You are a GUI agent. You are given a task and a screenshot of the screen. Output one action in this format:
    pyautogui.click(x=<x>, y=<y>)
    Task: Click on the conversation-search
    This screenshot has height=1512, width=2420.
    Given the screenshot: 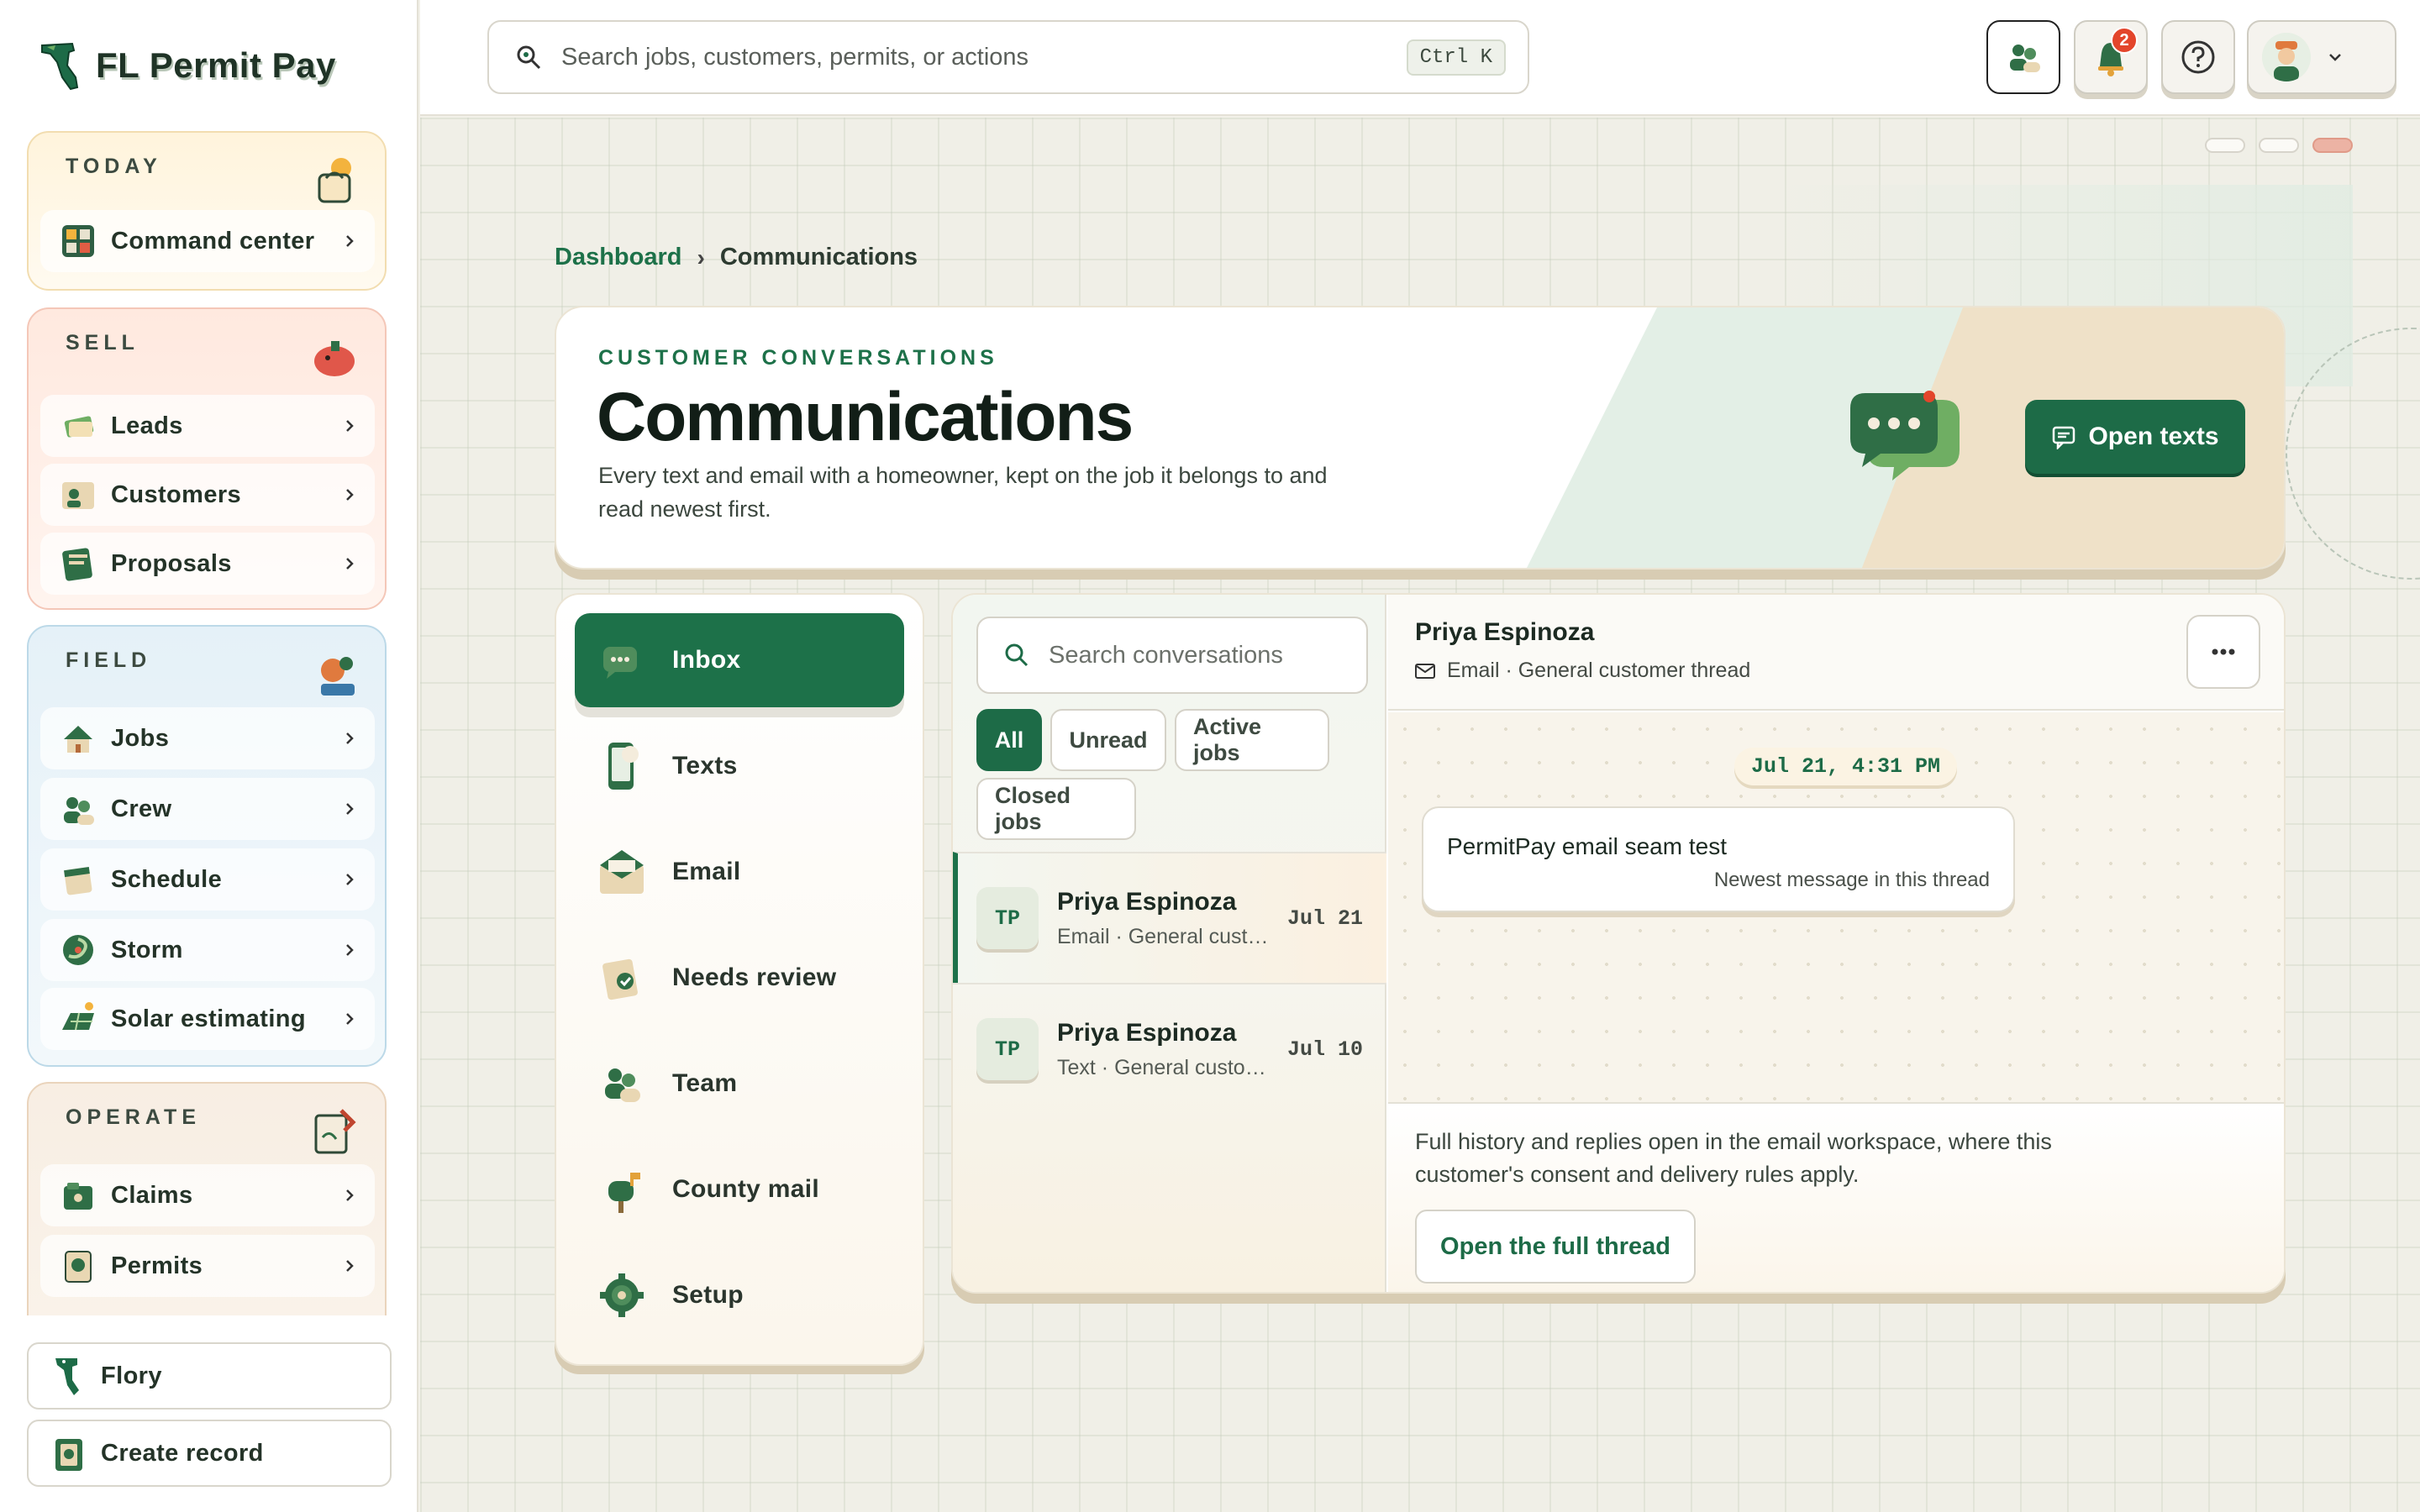 What is the action you would take?
    pyautogui.click(x=1172, y=655)
    